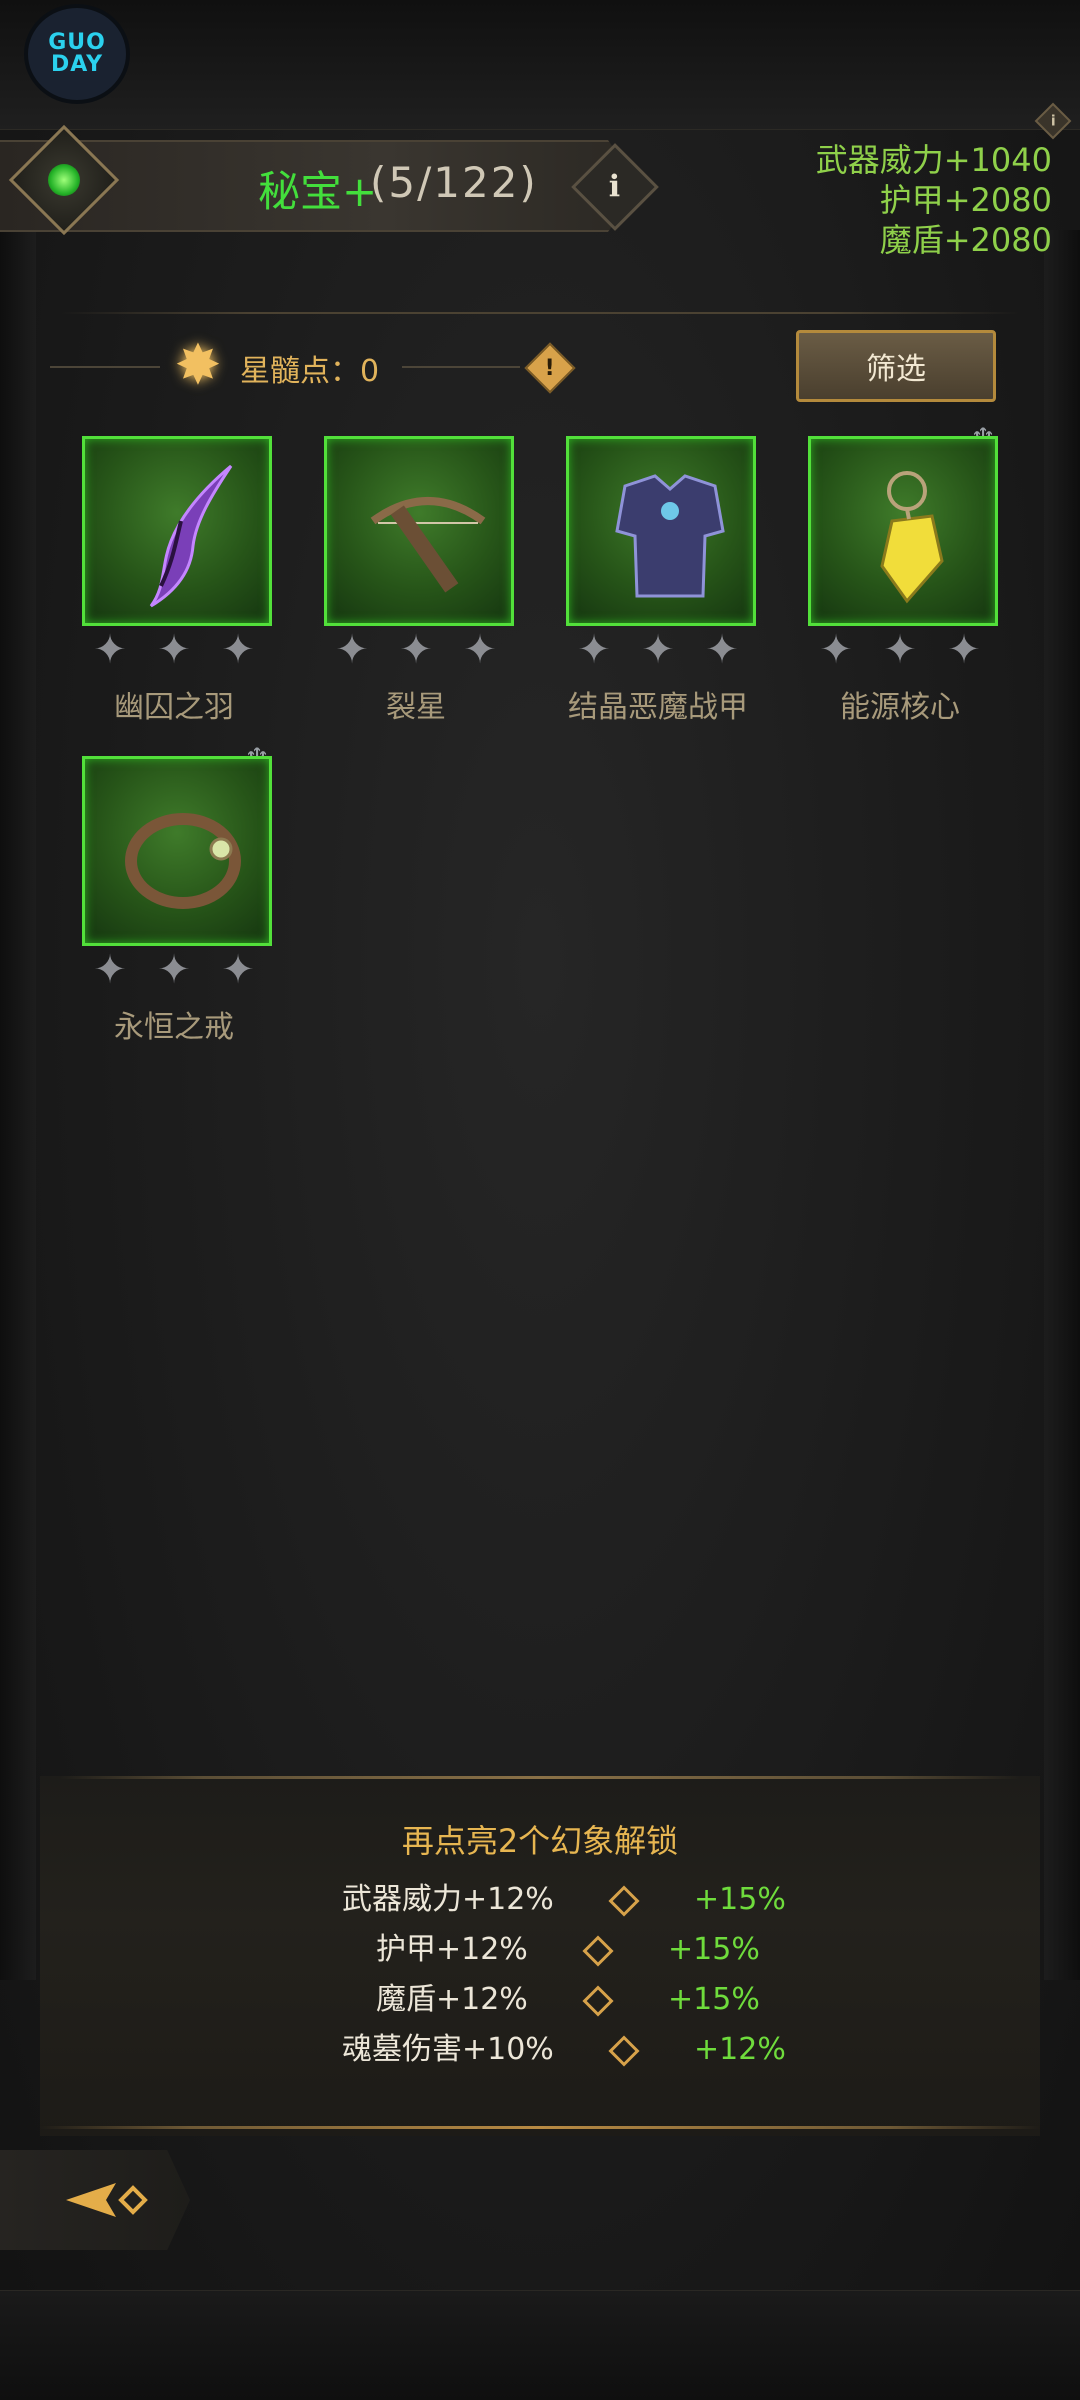 The width and height of the screenshot is (1080, 2400). Describe the element at coordinates (448, 2049) in the screenshot. I see `unlock-current: 魂墓伤害+10%` at that location.